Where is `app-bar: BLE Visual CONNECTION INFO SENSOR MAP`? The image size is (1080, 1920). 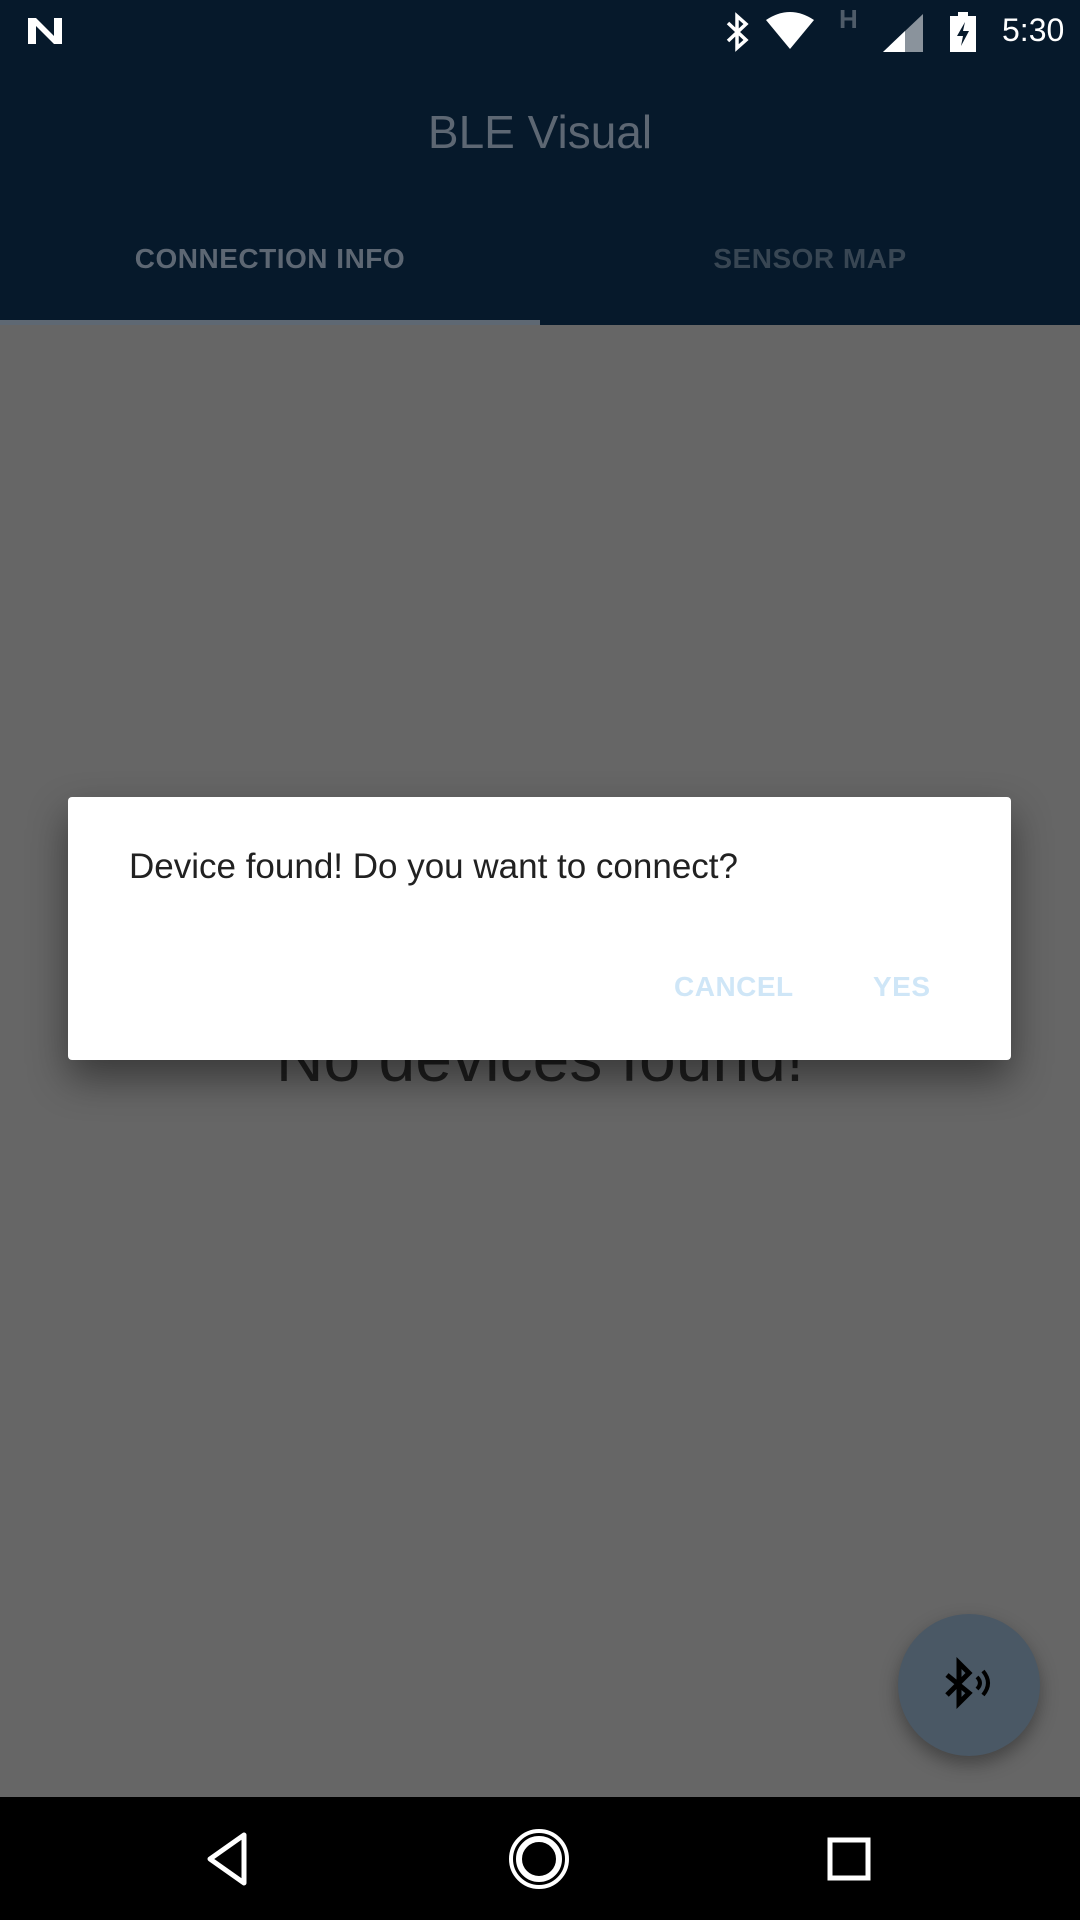
app-bar: BLE Visual CONNECTION INFO SENSOR MAP is located at coordinates (540, 194).